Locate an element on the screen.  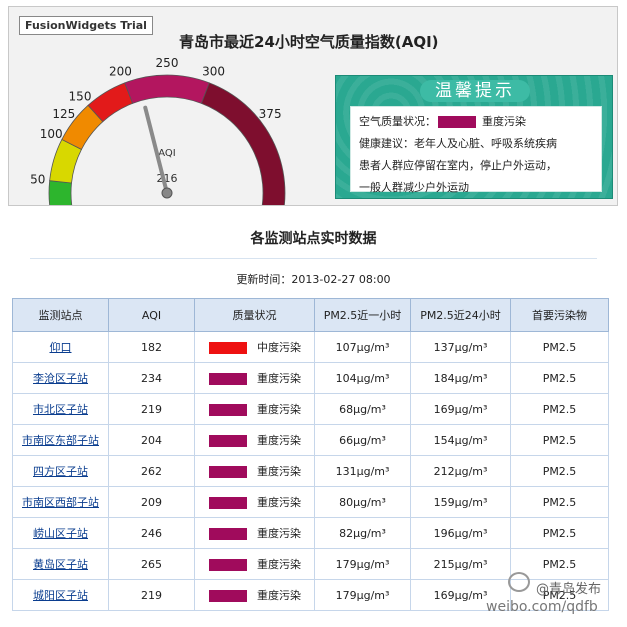
pm25-1h-cell: 68μg/m³ is located at coordinates (362, 409).